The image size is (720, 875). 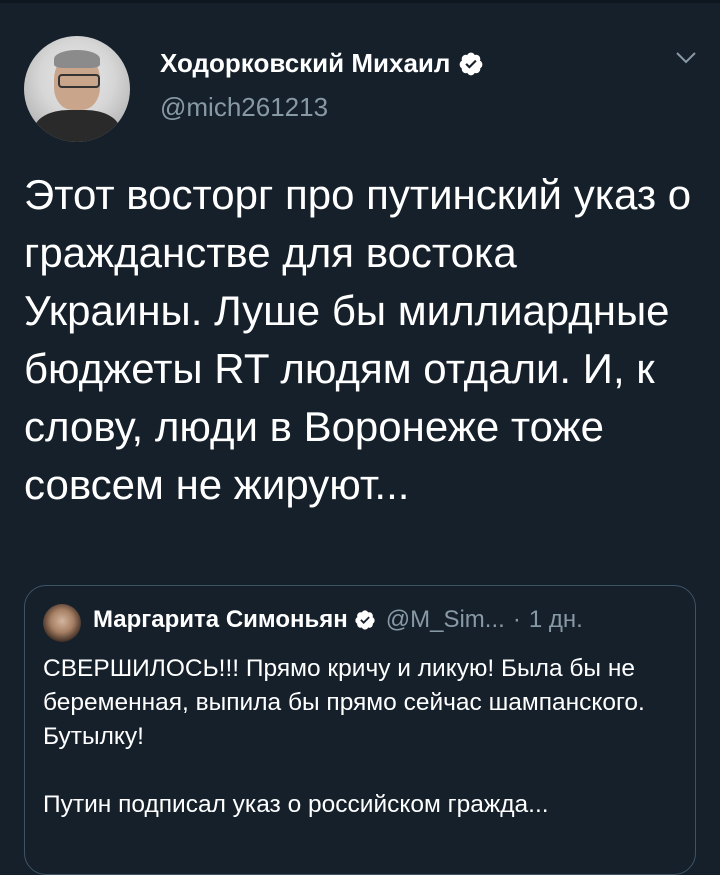 I want to click on chevron-down-icon, so click(x=686, y=58).